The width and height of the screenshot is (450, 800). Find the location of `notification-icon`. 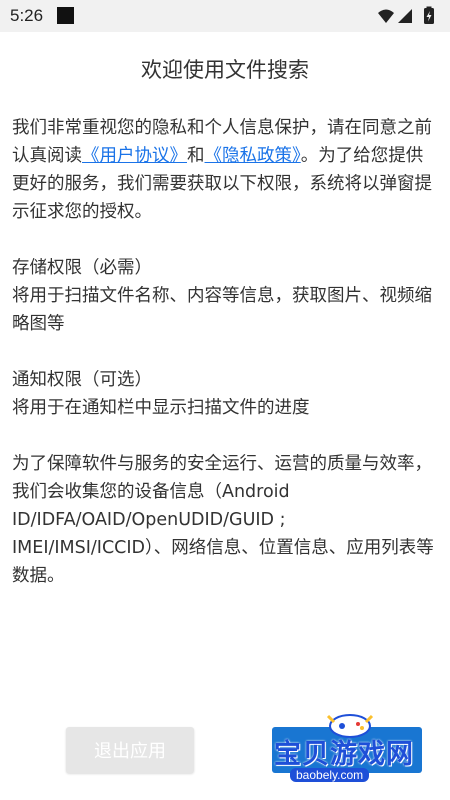

notification-icon is located at coordinates (65, 15).